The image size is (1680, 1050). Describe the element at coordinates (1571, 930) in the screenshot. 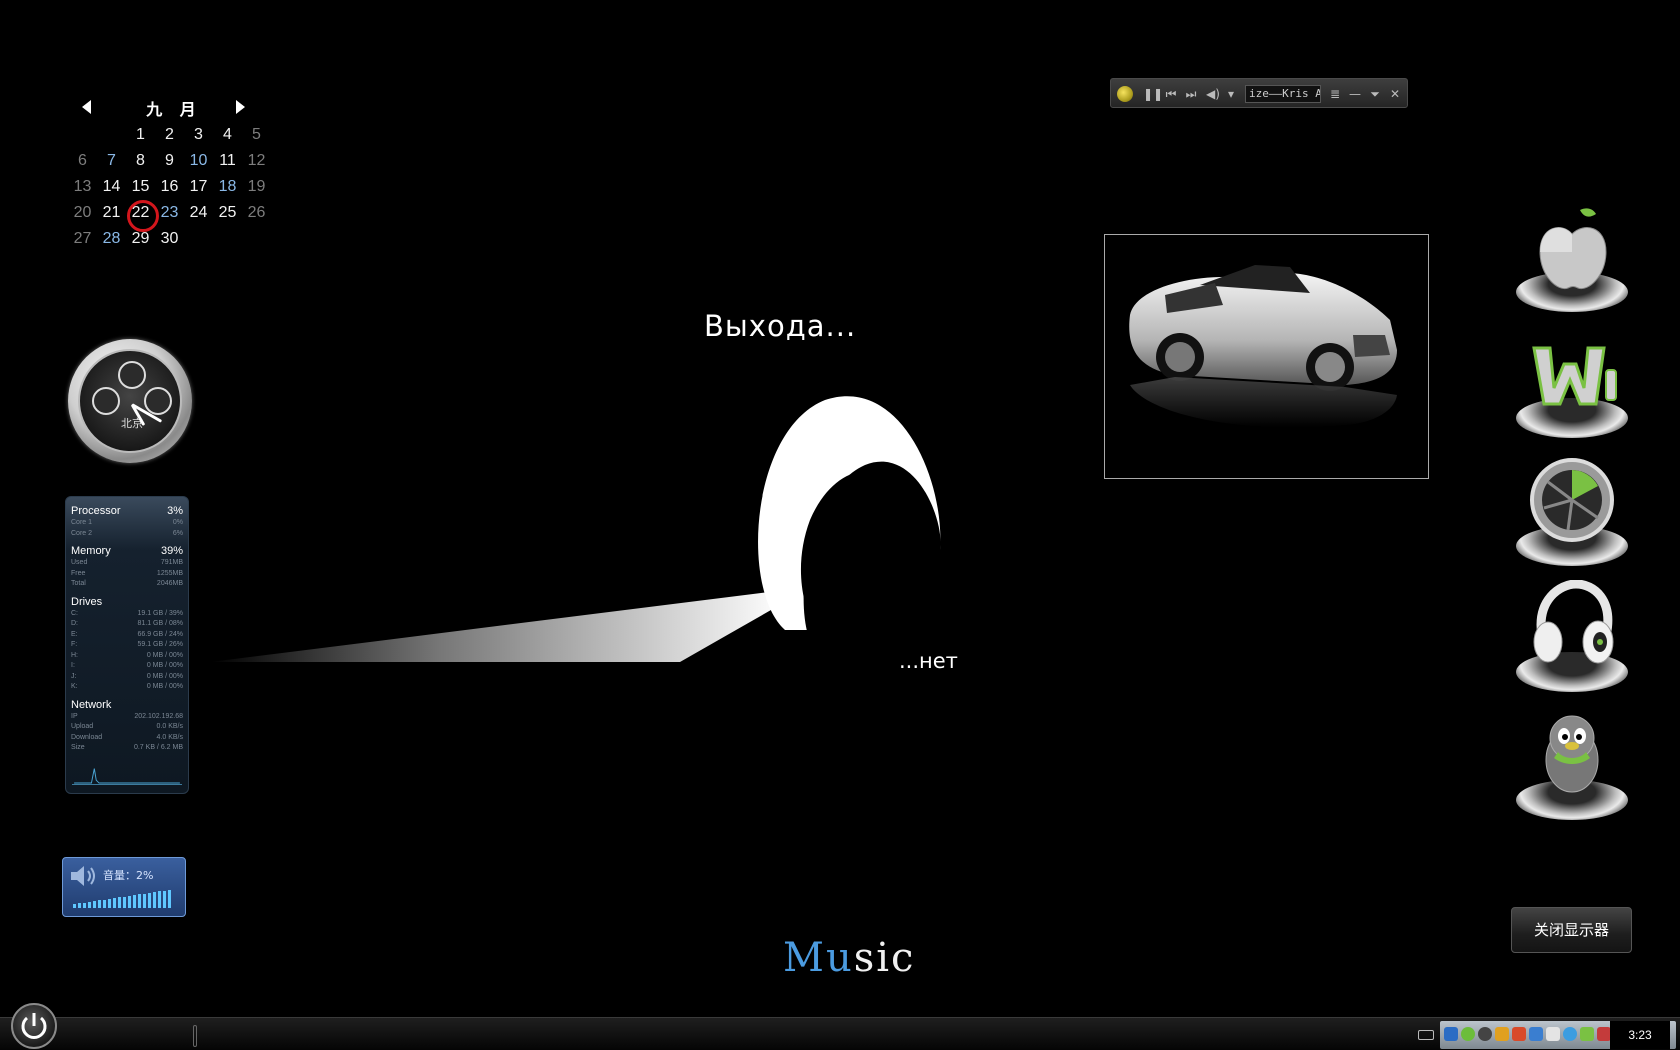

I see `close-display-button: 关闭显示器` at that location.